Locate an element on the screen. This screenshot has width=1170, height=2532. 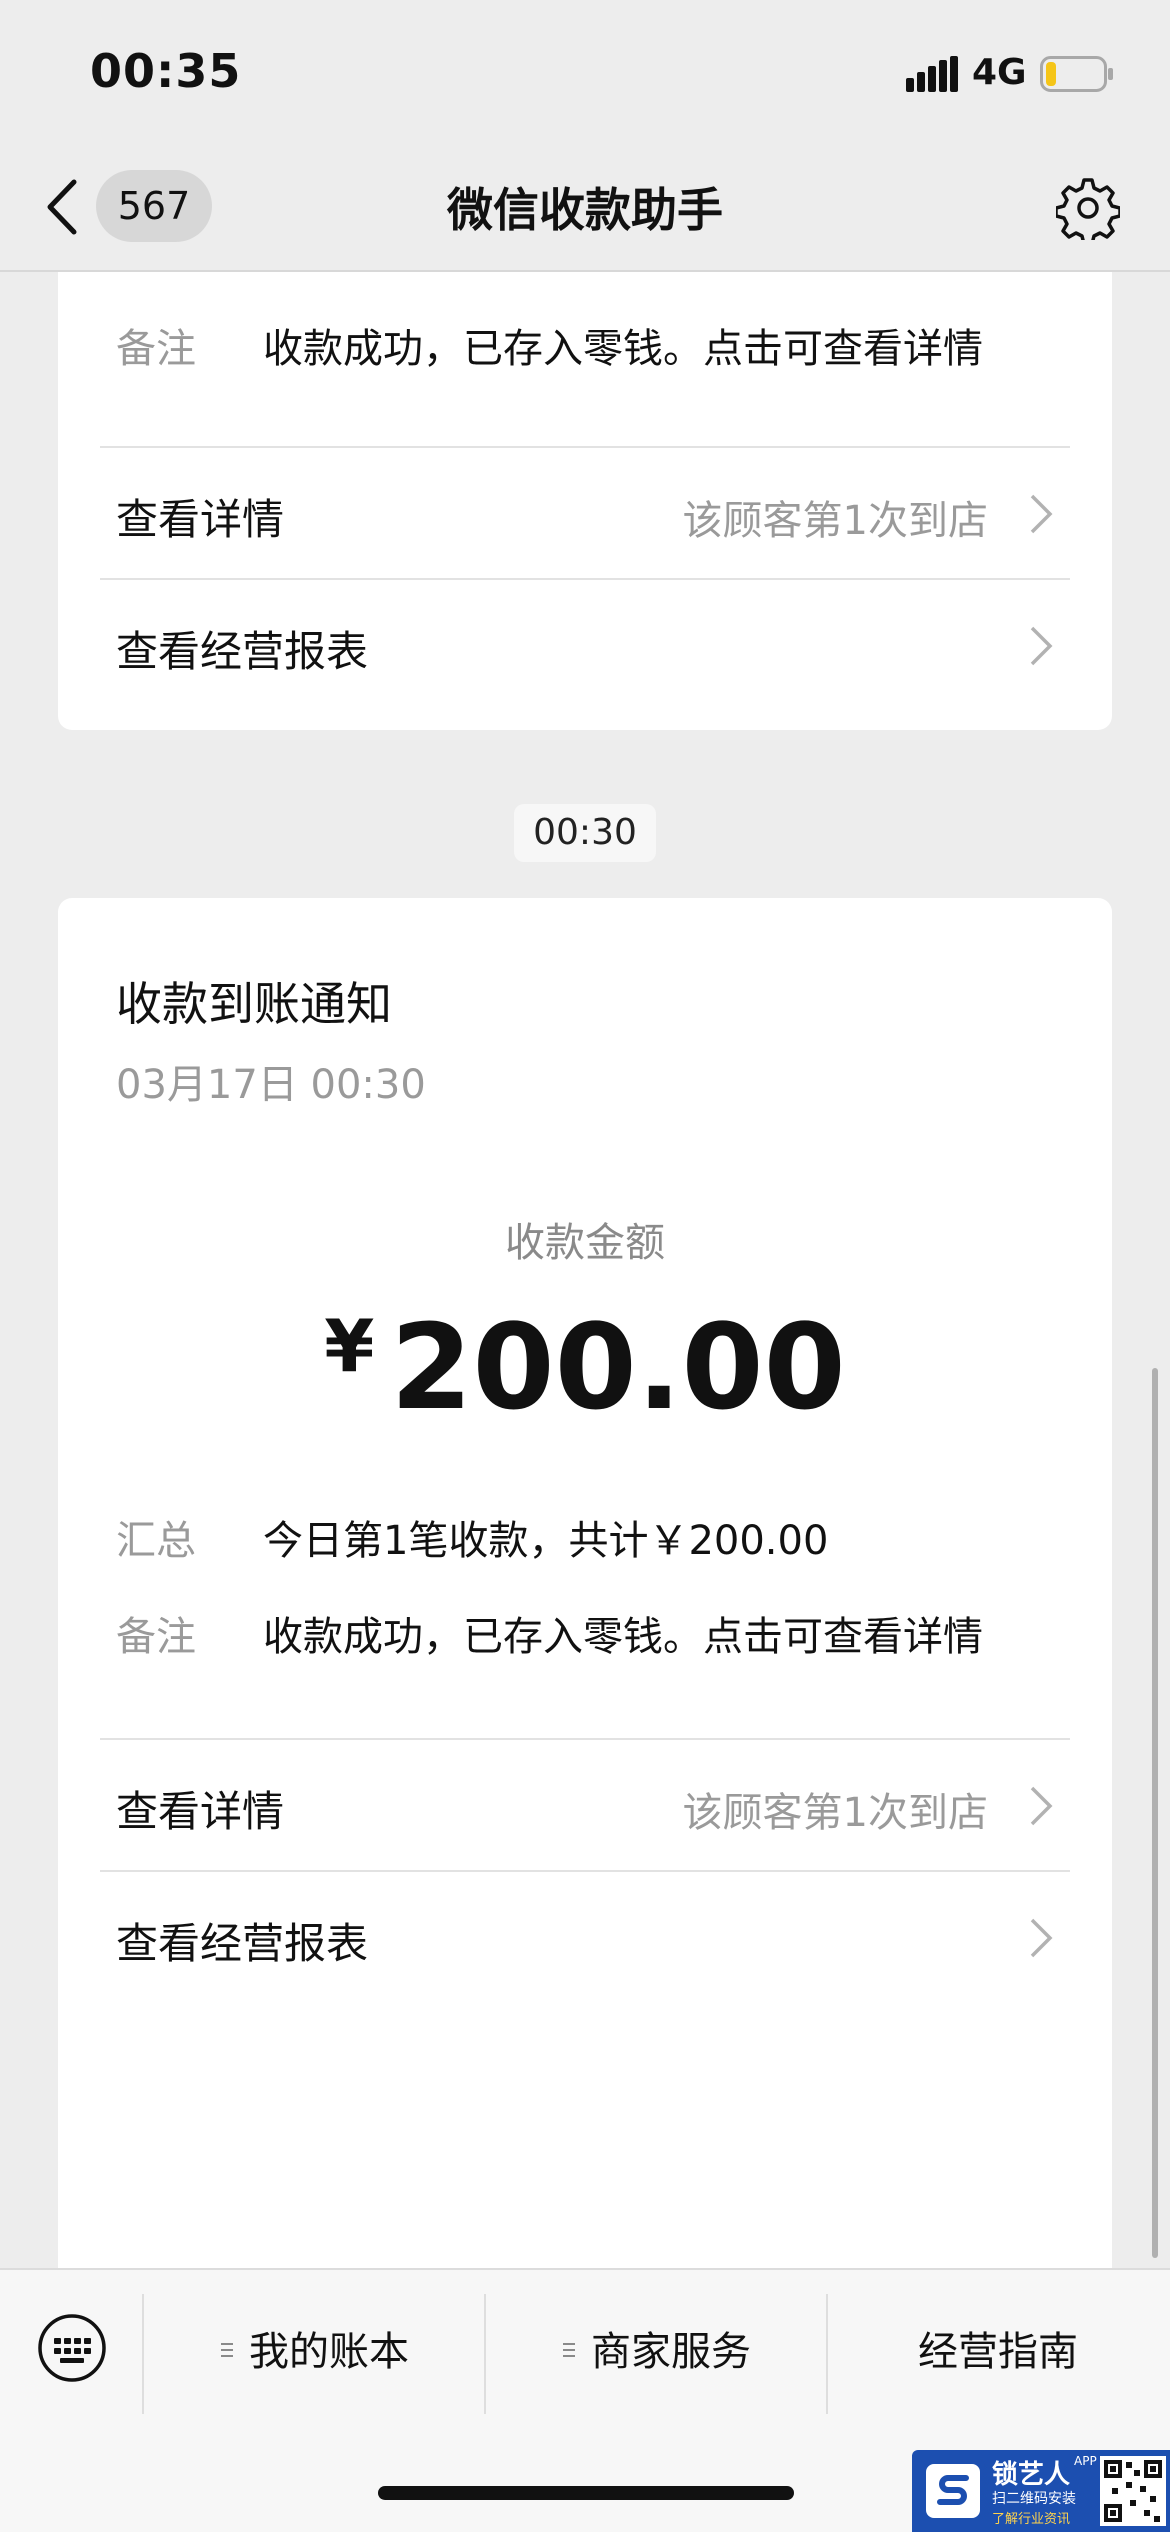
qr-code-icon is located at coordinates (1133, 2491).